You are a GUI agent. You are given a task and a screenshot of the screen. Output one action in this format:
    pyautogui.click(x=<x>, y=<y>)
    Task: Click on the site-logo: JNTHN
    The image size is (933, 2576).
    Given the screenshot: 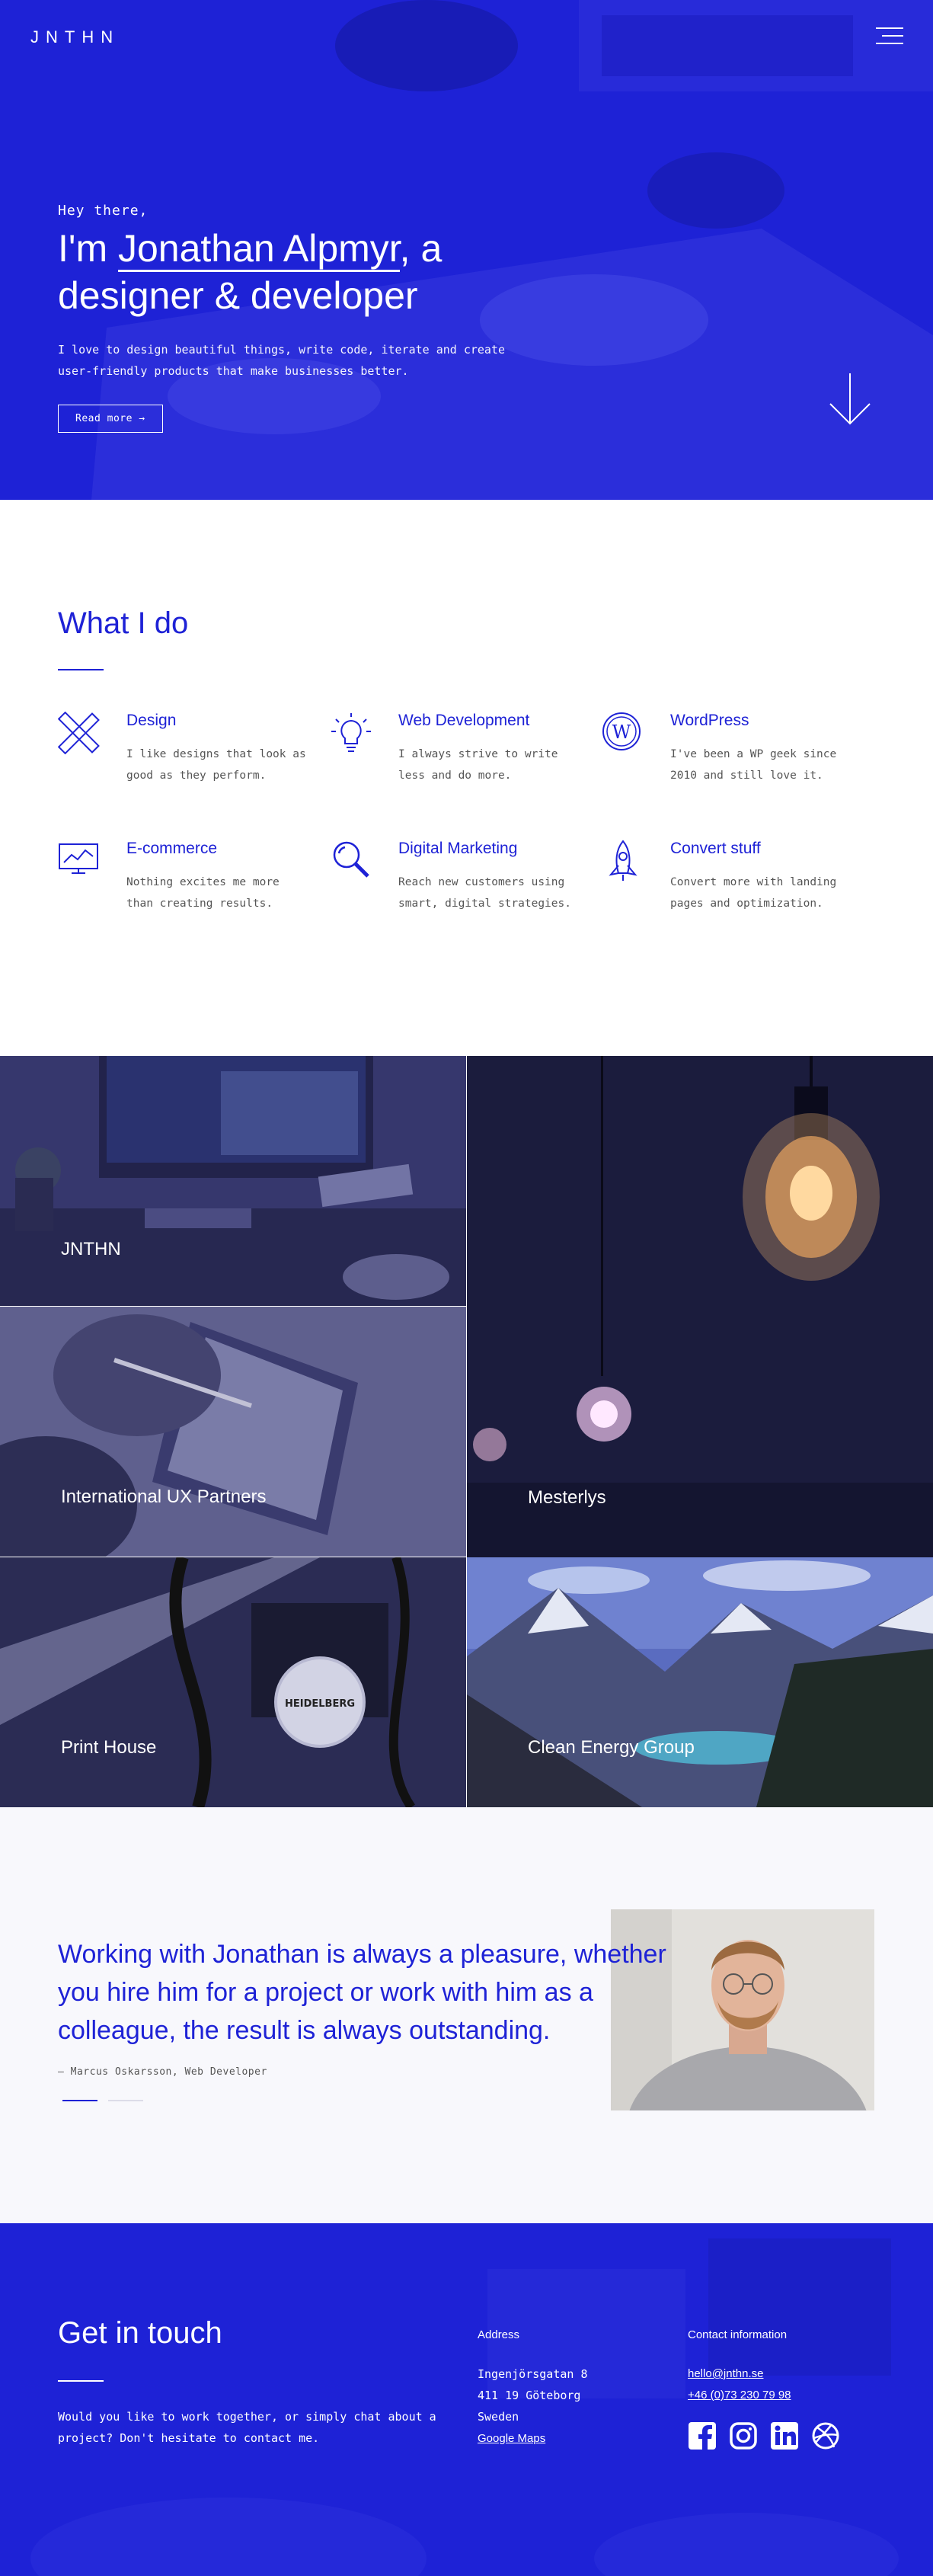 What is the action you would take?
    pyautogui.click(x=75, y=37)
    